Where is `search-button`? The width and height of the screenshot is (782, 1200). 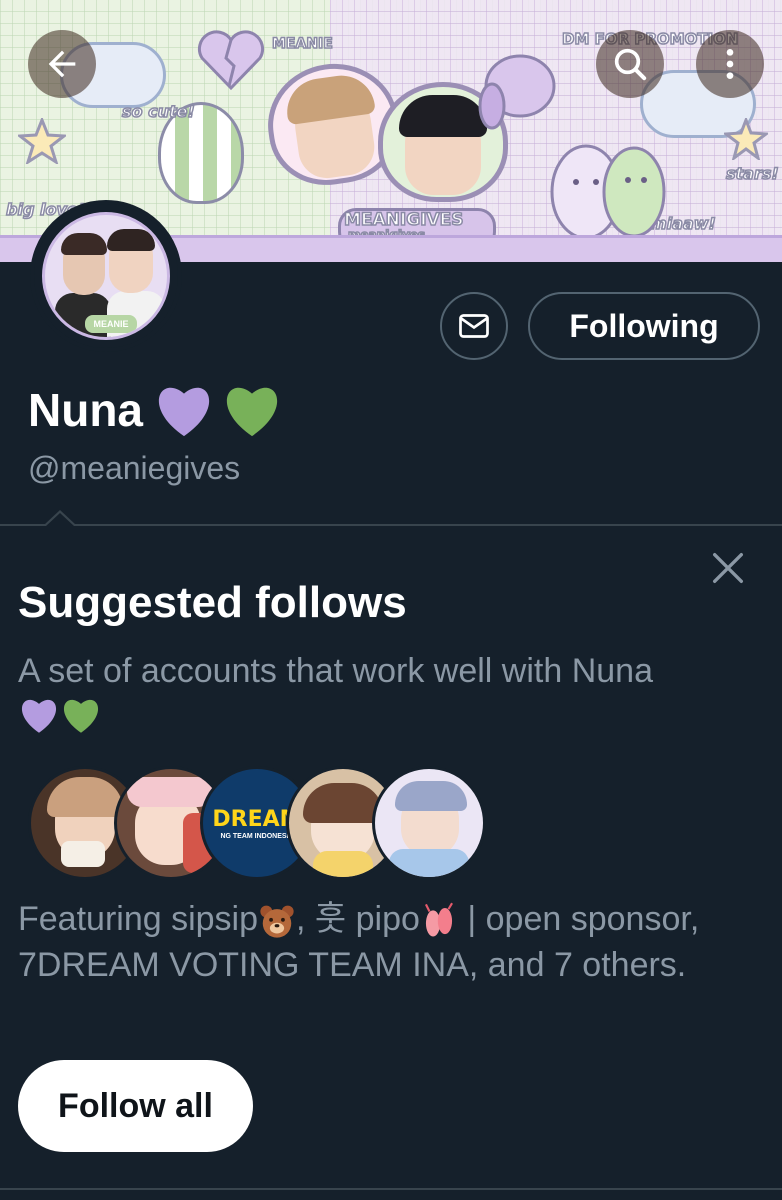
search-button is located at coordinates (630, 64).